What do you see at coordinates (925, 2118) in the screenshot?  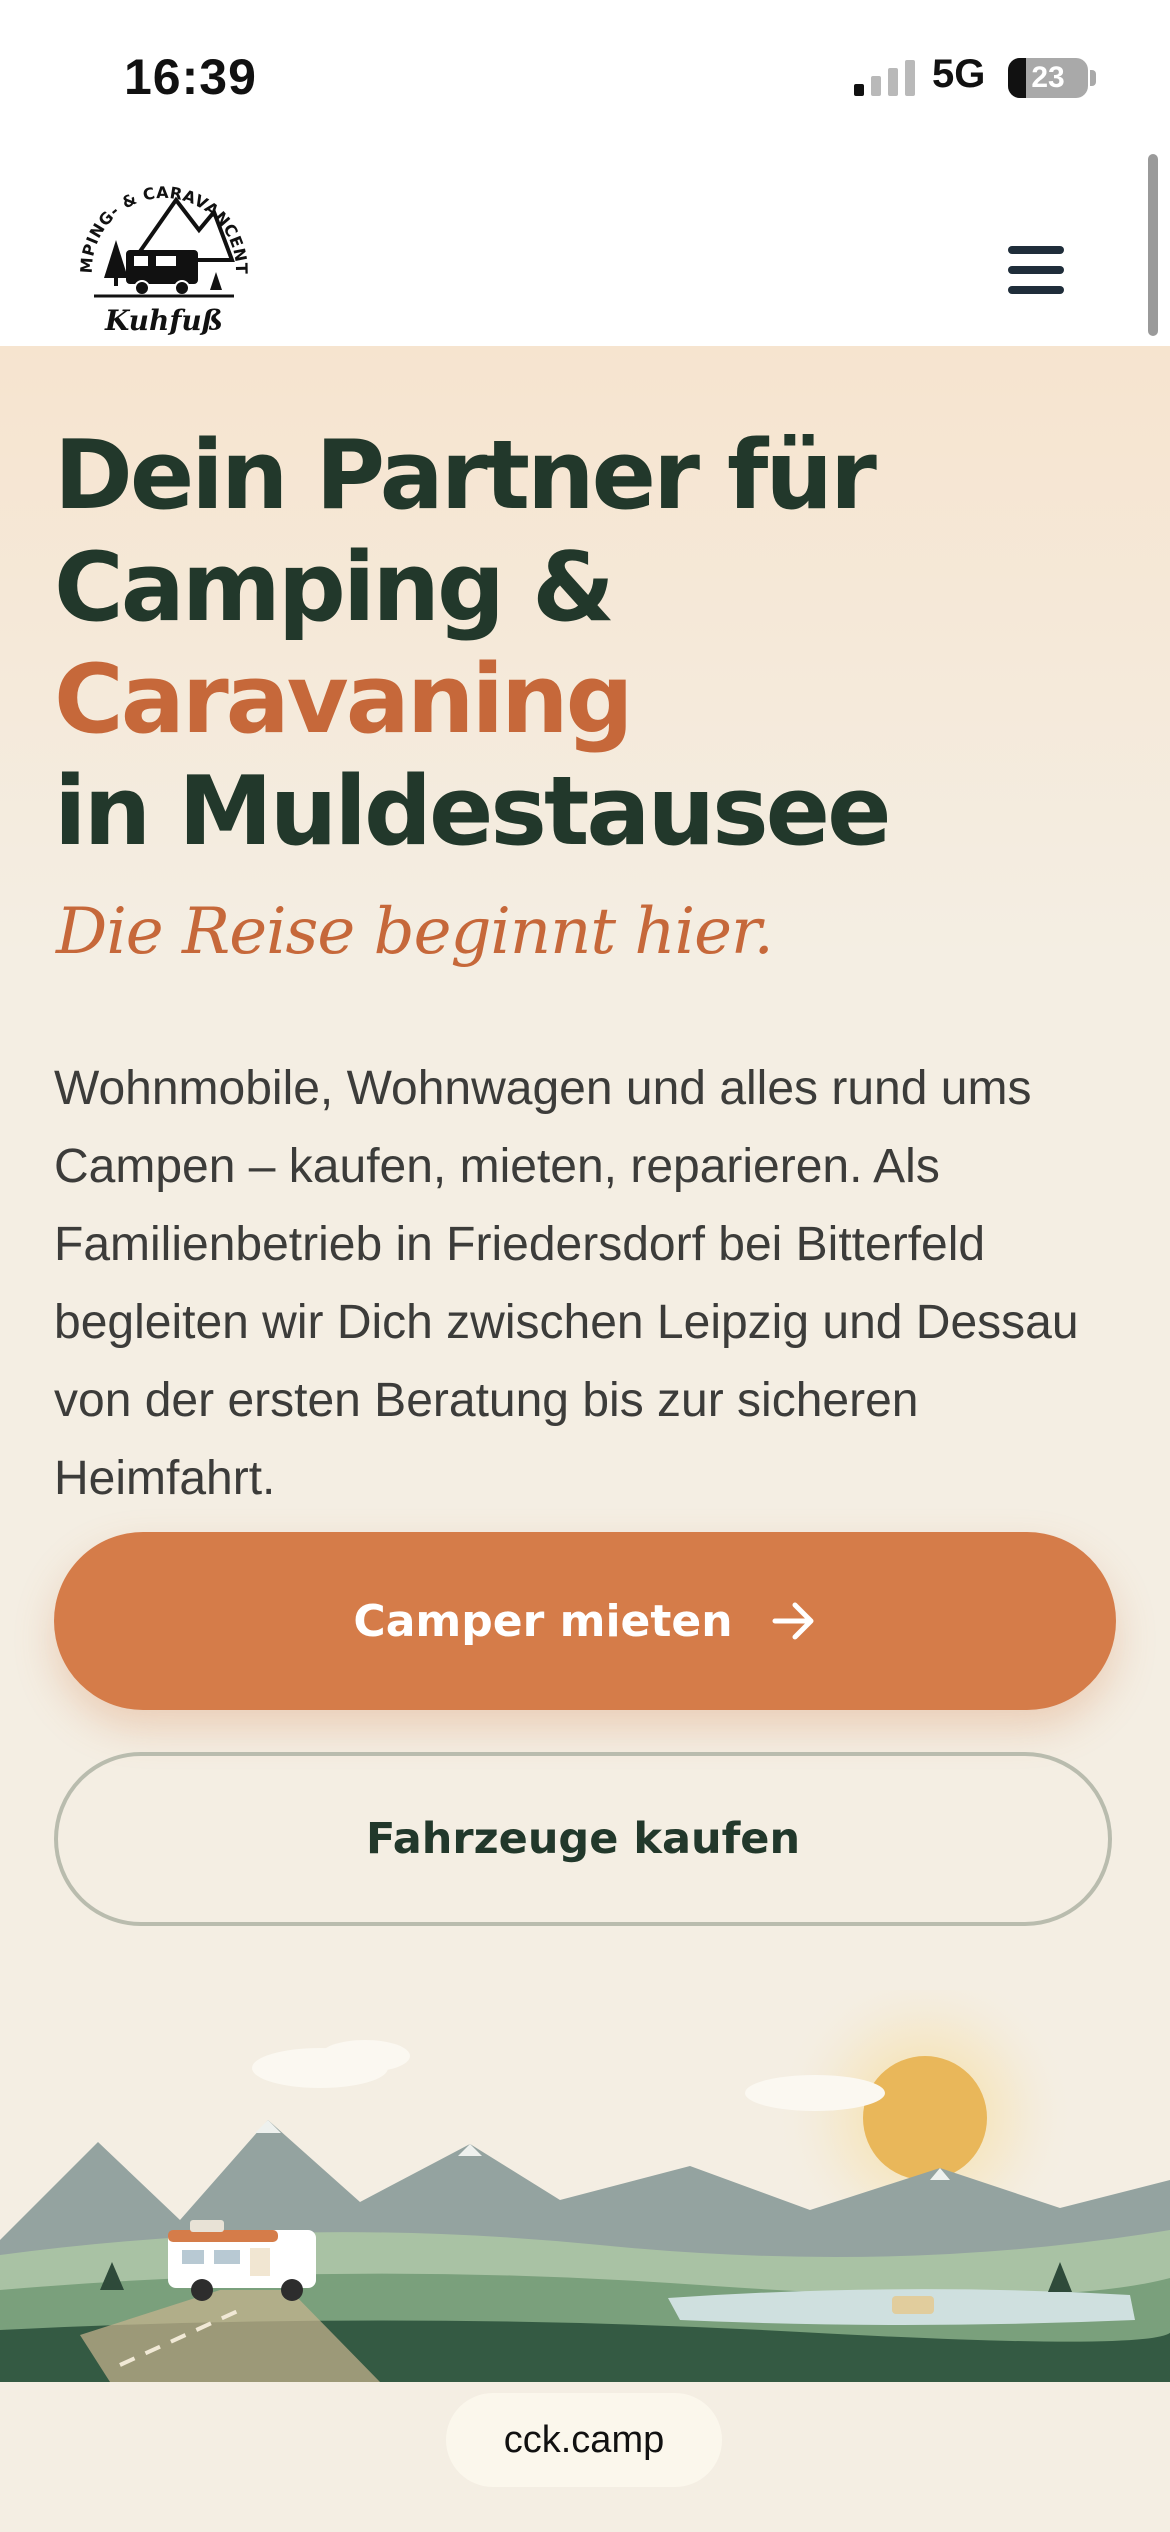 I see `sun-icon` at bounding box center [925, 2118].